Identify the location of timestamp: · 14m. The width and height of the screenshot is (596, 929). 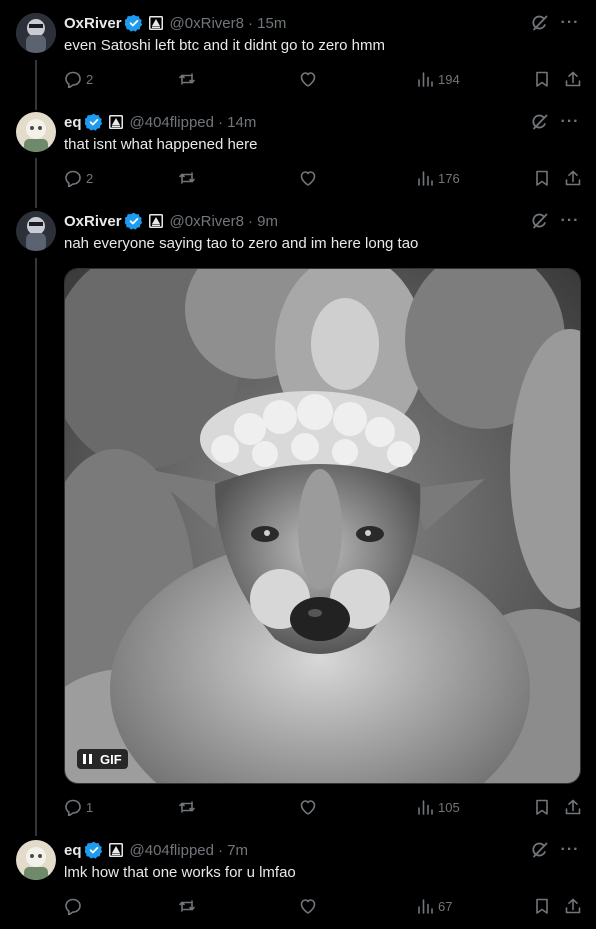
(237, 122).